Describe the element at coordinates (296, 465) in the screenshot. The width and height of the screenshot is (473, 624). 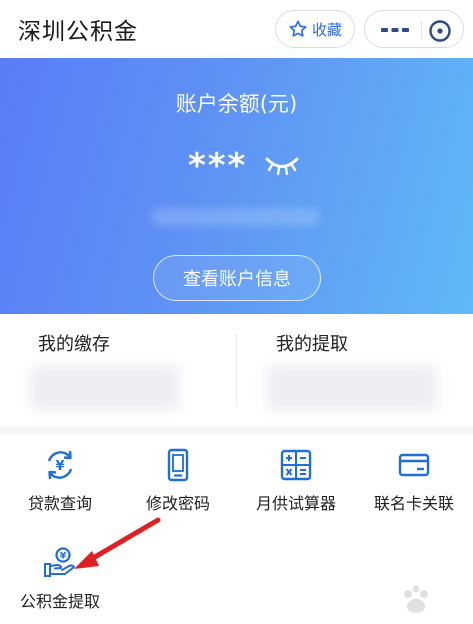
I see `calculator-icon` at that location.